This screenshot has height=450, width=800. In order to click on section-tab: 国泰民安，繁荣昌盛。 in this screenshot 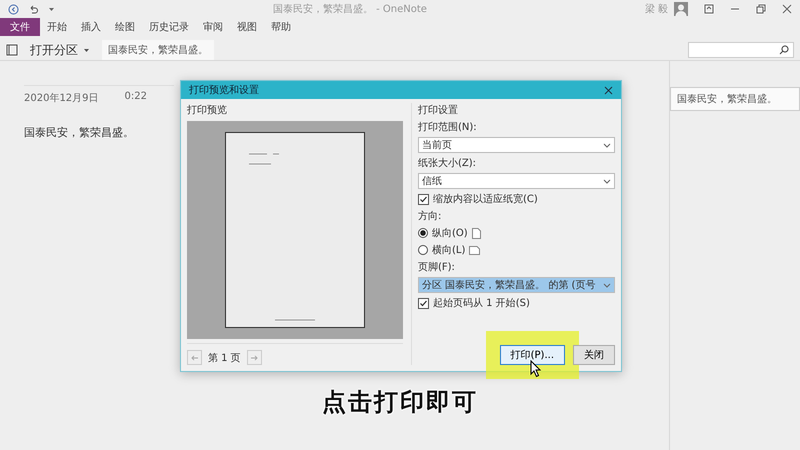, I will do `click(158, 50)`.